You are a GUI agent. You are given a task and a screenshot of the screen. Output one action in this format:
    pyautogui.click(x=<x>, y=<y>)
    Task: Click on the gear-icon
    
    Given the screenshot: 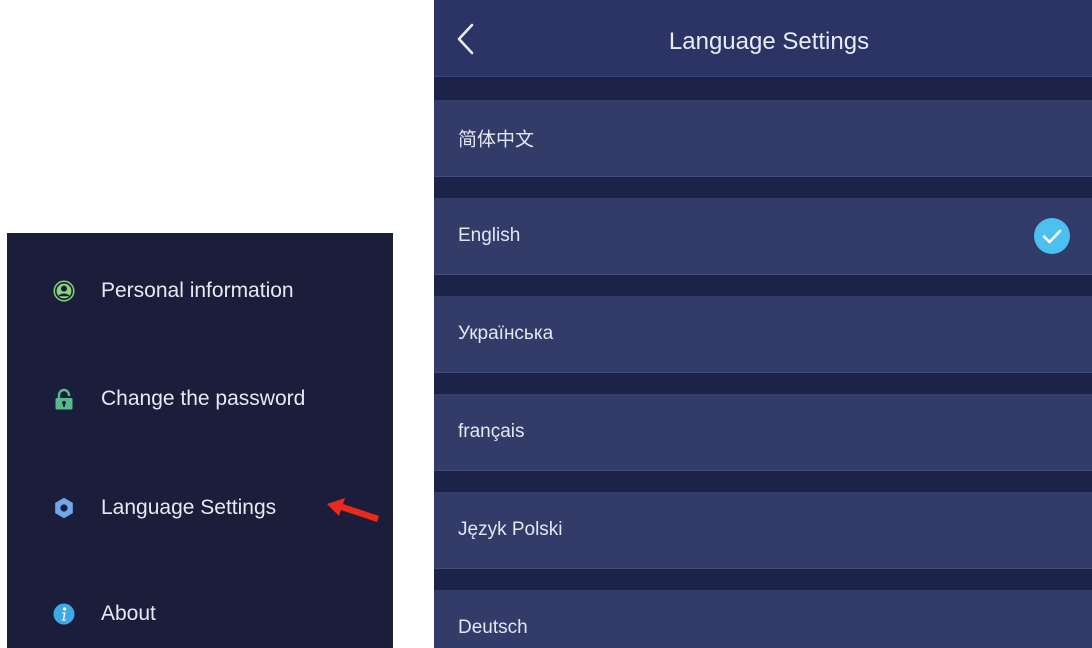 What is the action you would take?
    pyautogui.click(x=64, y=508)
    